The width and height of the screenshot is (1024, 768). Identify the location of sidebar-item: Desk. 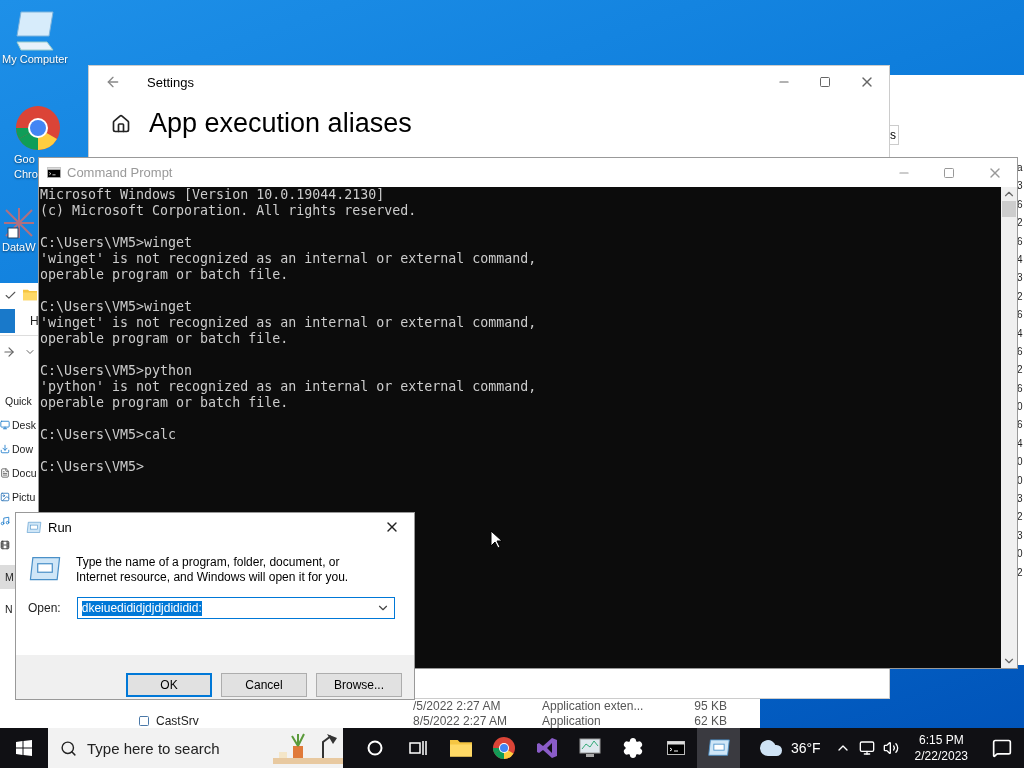
(18, 425).